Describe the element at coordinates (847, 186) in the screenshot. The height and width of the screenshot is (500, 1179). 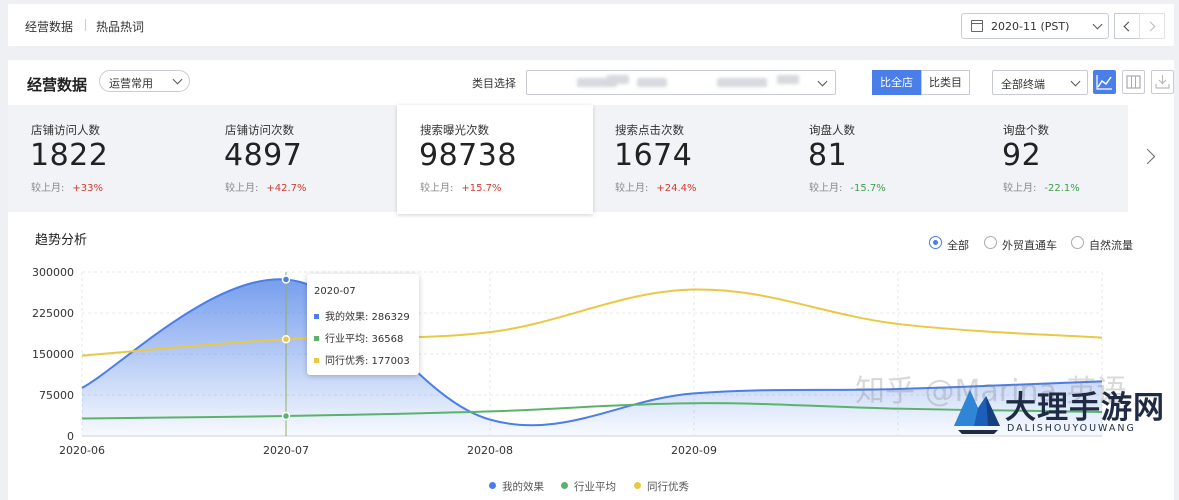
I see `metric-compare: 较上月: -15.7%` at that location.